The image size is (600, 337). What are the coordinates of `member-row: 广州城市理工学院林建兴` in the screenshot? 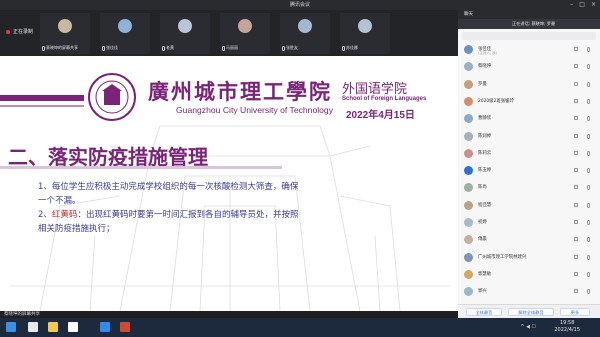 It's located at (529, 257).